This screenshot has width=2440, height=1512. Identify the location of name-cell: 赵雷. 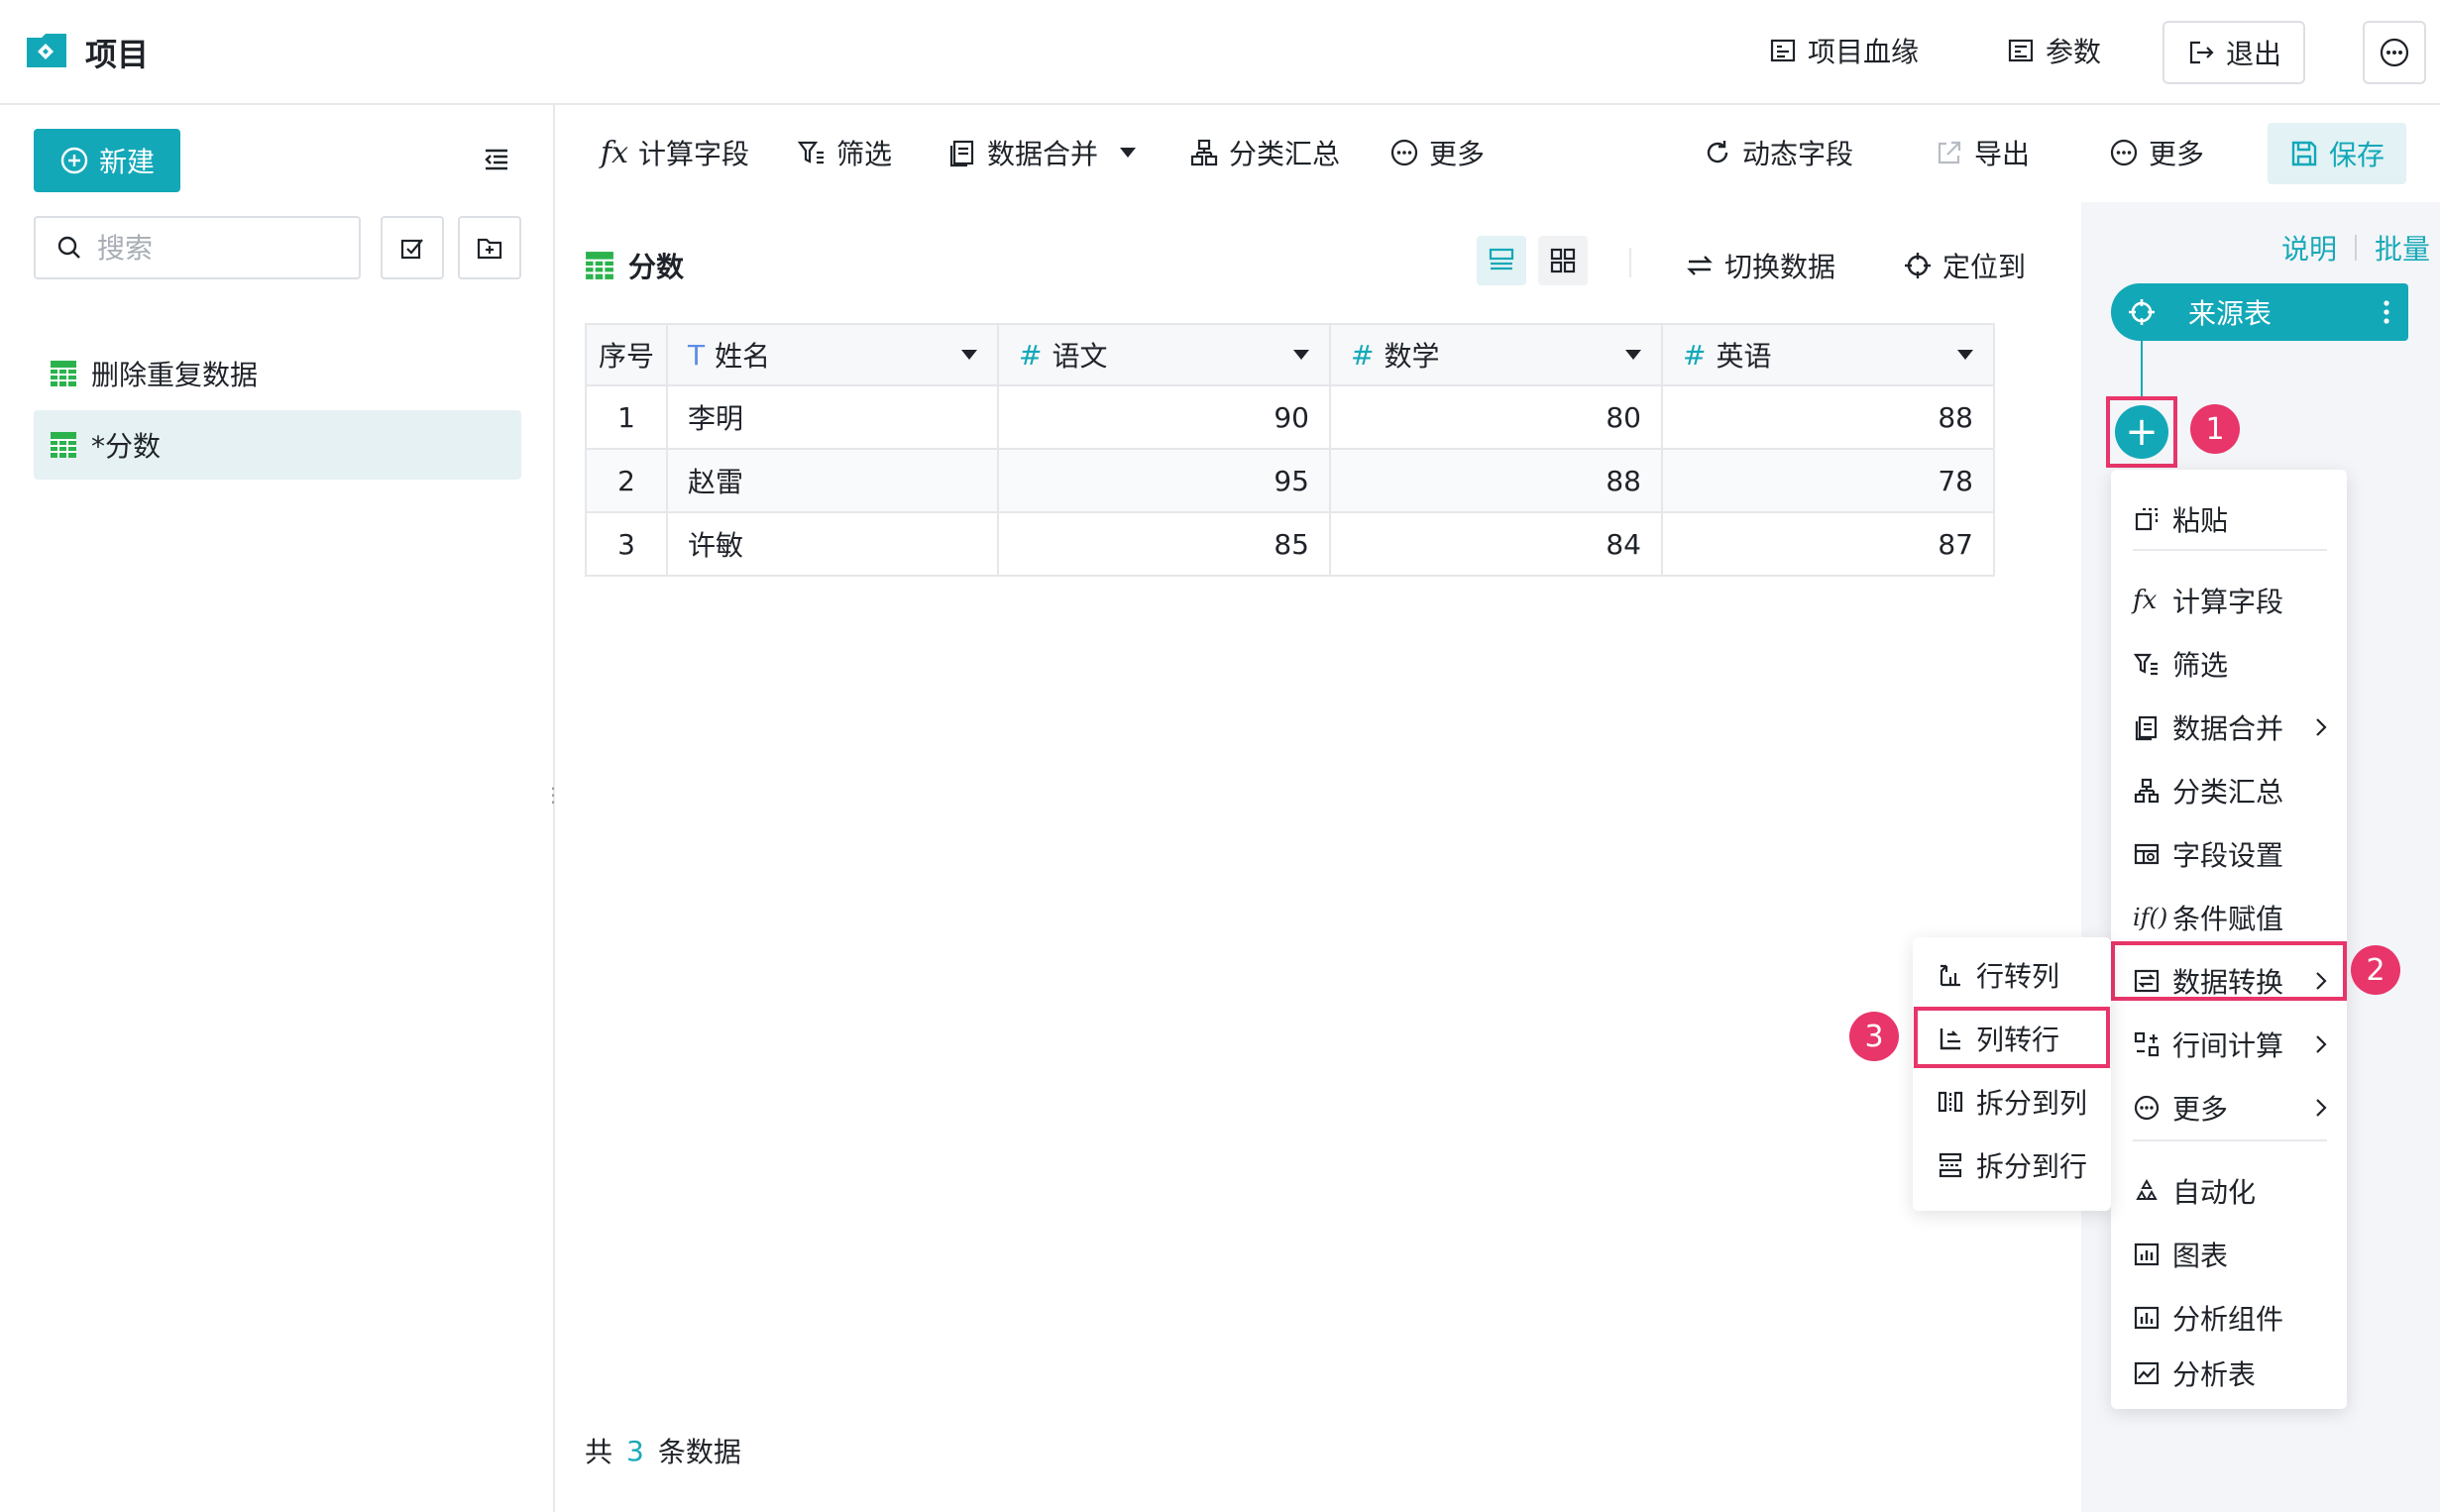
(832, 481).